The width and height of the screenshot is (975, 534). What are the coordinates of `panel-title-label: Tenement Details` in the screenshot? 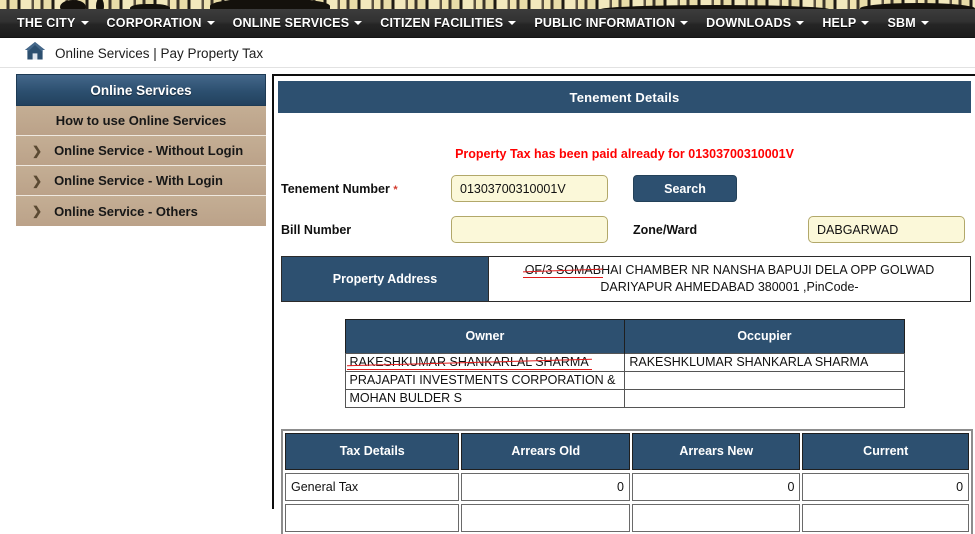 It's located at (624, 97).